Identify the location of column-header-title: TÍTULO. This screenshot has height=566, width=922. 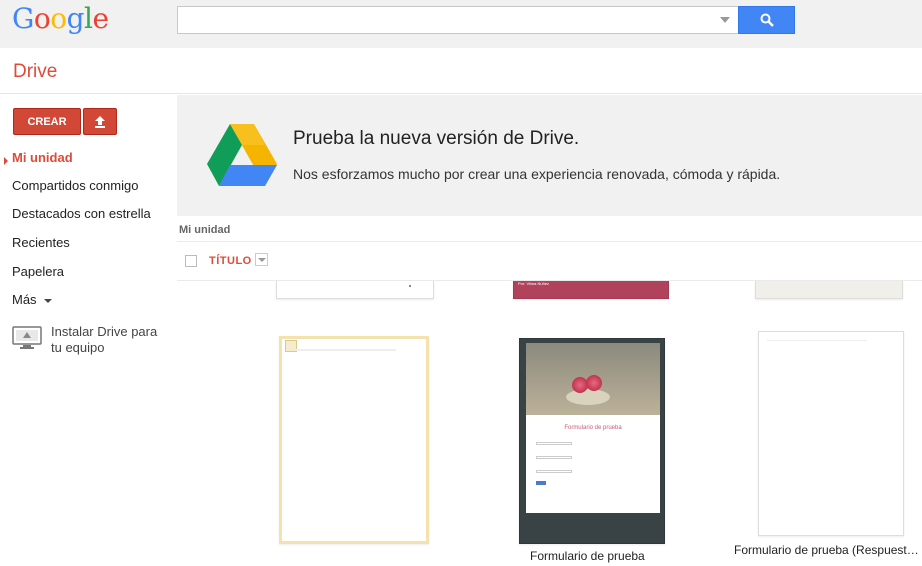
(230, 261).